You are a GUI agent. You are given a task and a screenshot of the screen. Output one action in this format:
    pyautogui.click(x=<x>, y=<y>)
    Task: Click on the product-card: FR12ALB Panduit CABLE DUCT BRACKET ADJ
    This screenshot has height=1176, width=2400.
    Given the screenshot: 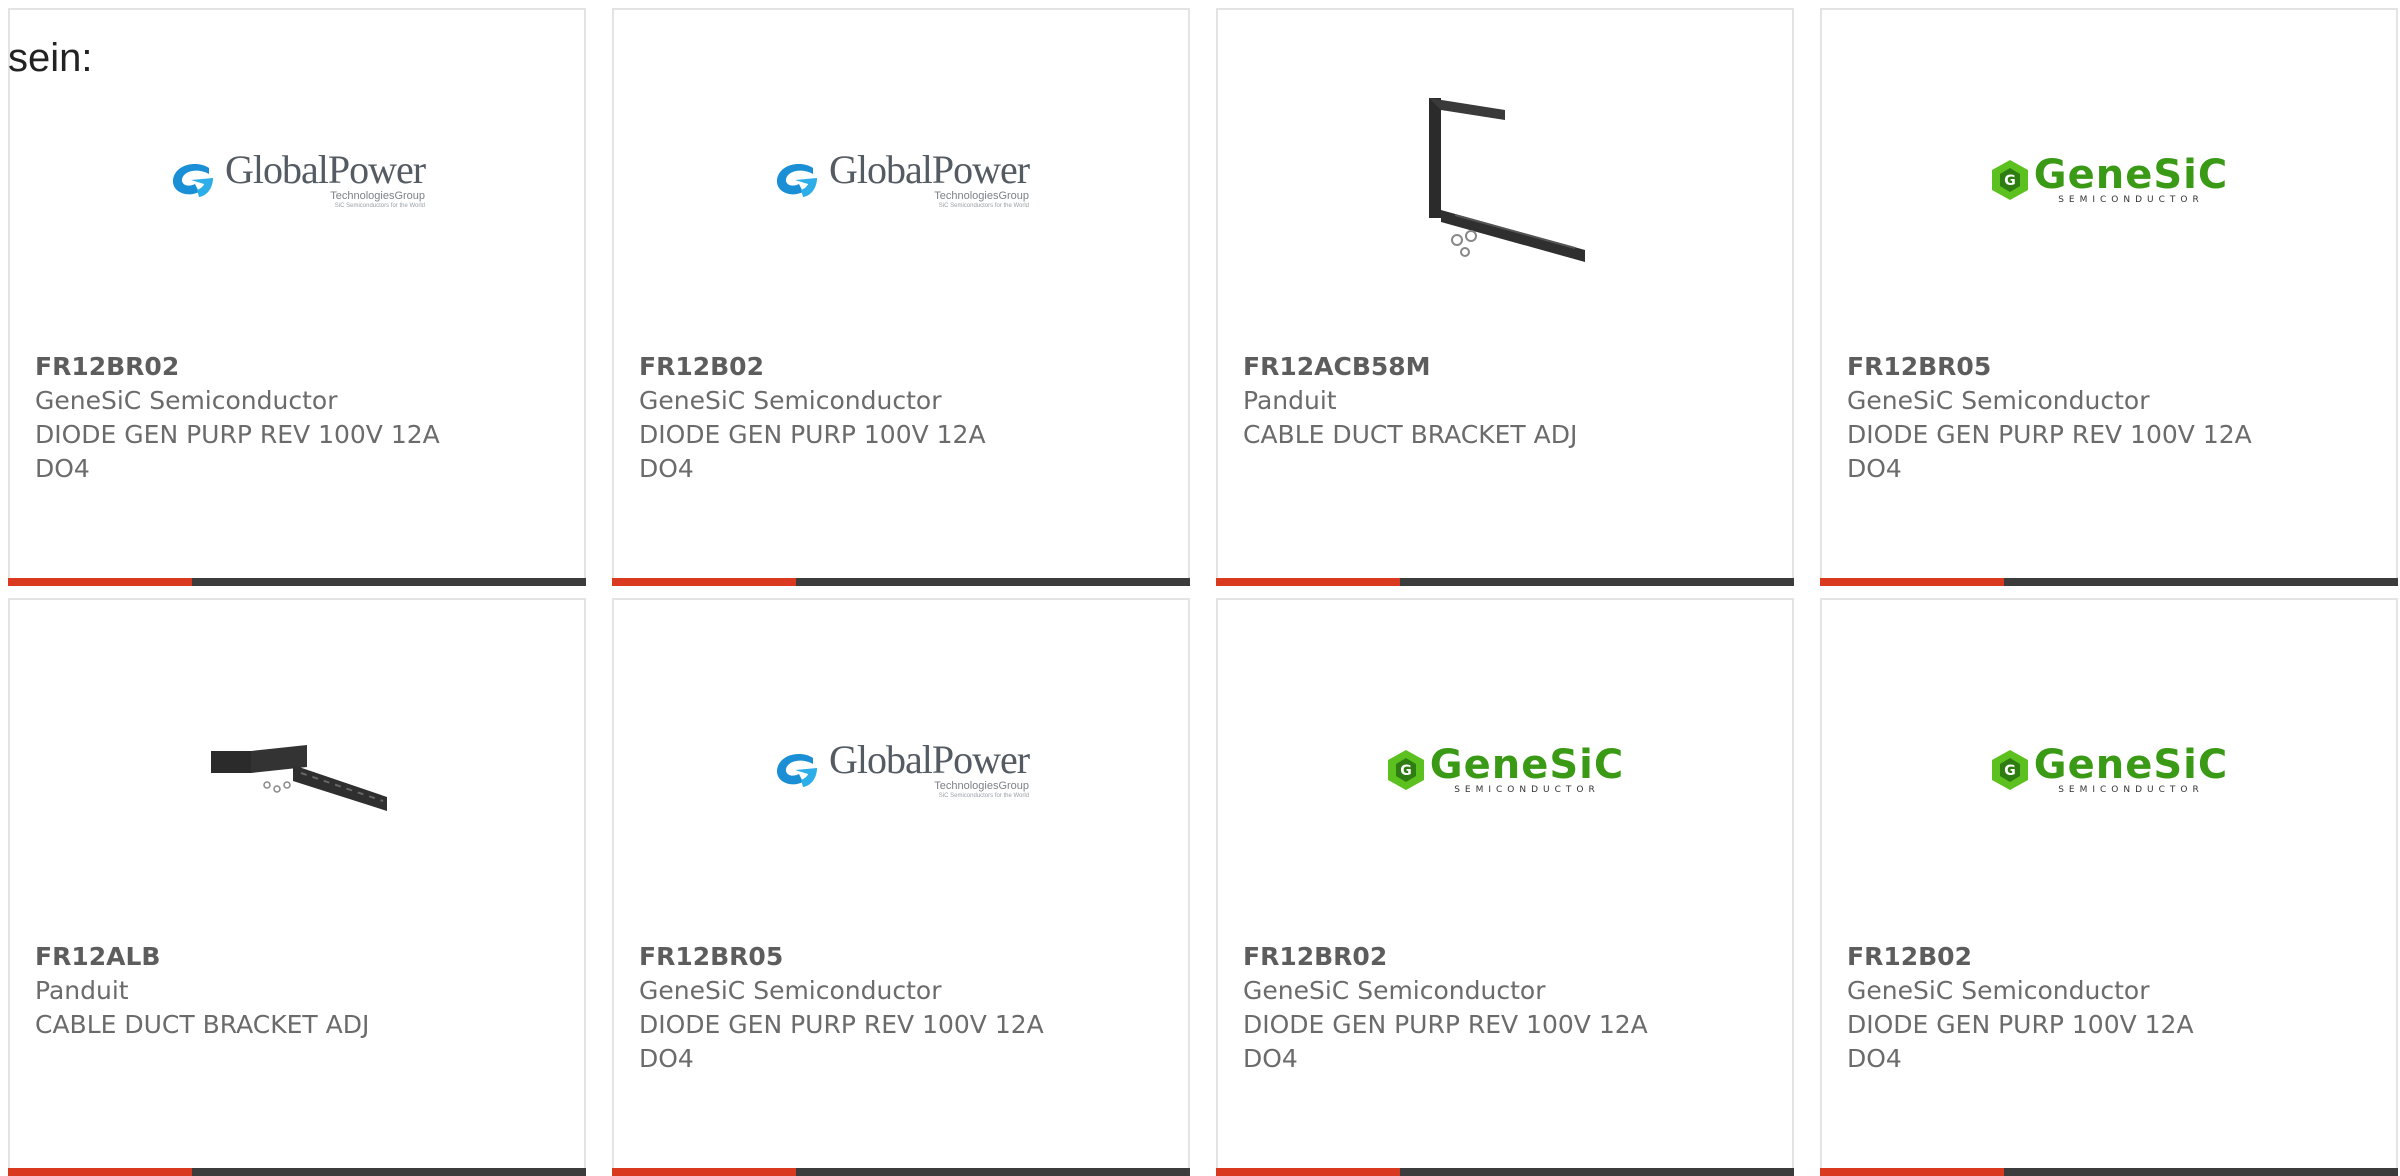 What is the action you would take?
    pyautogui.click(x=297, y=887)
    